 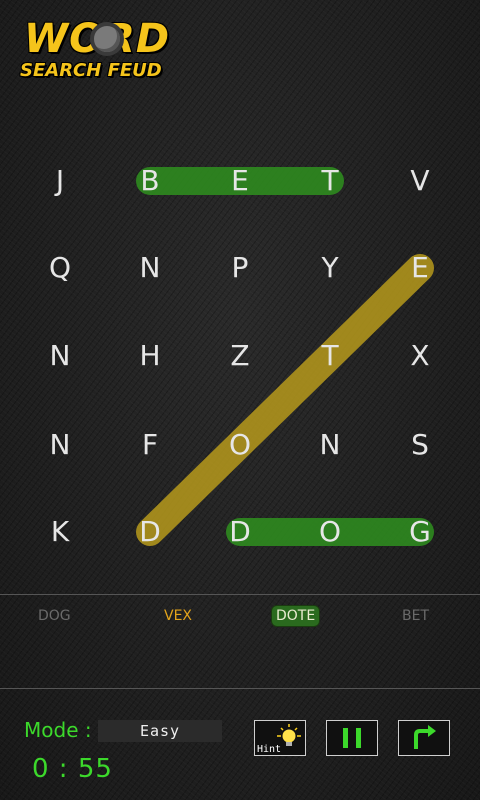 I want to click on word-item-dog: DOG, so click(x=54, y=616).